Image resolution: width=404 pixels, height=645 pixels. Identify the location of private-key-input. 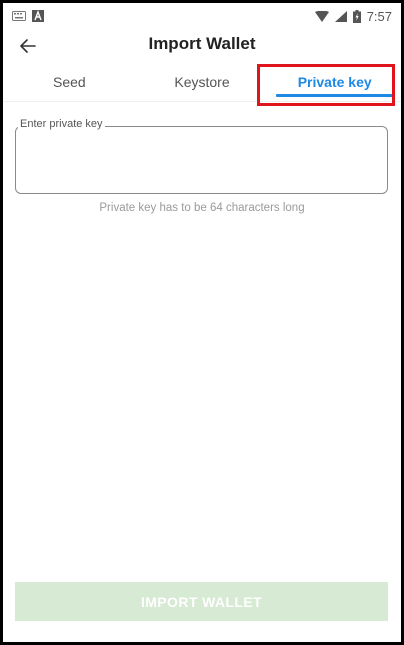
(202, 164).